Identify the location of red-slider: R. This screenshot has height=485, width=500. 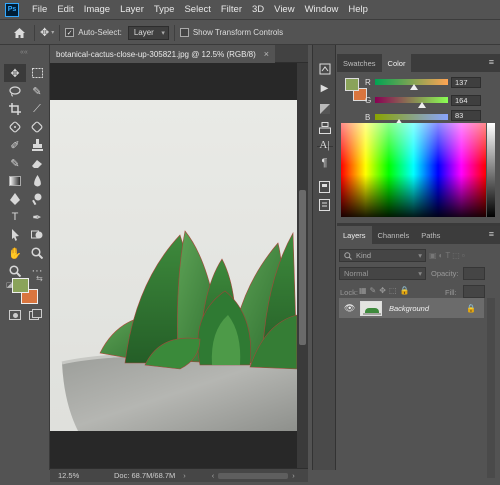
(406, 83).